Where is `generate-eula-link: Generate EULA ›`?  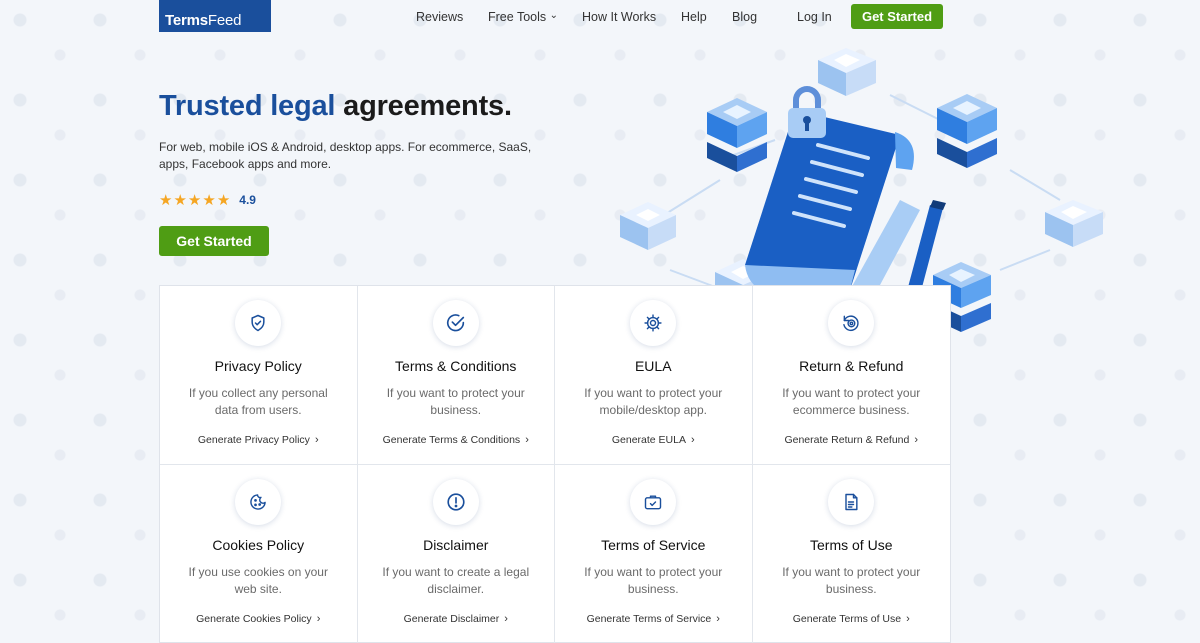
generate-eula-link: Generate EULA › is located at coordinates (653, 440).